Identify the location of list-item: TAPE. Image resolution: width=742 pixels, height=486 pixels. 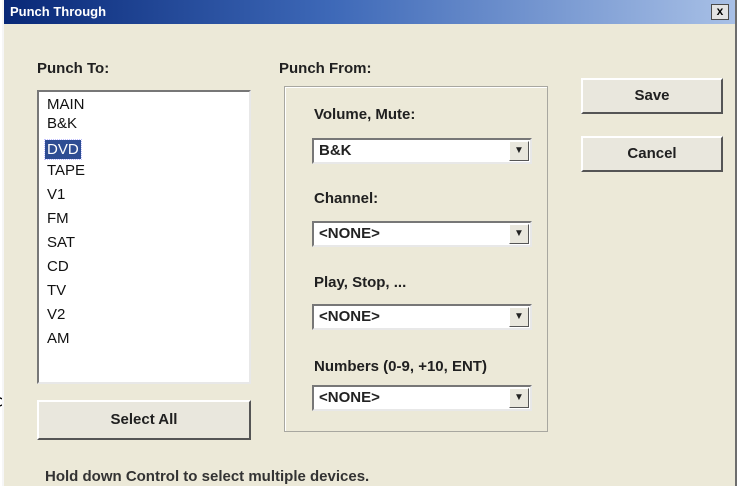
(66, 170).